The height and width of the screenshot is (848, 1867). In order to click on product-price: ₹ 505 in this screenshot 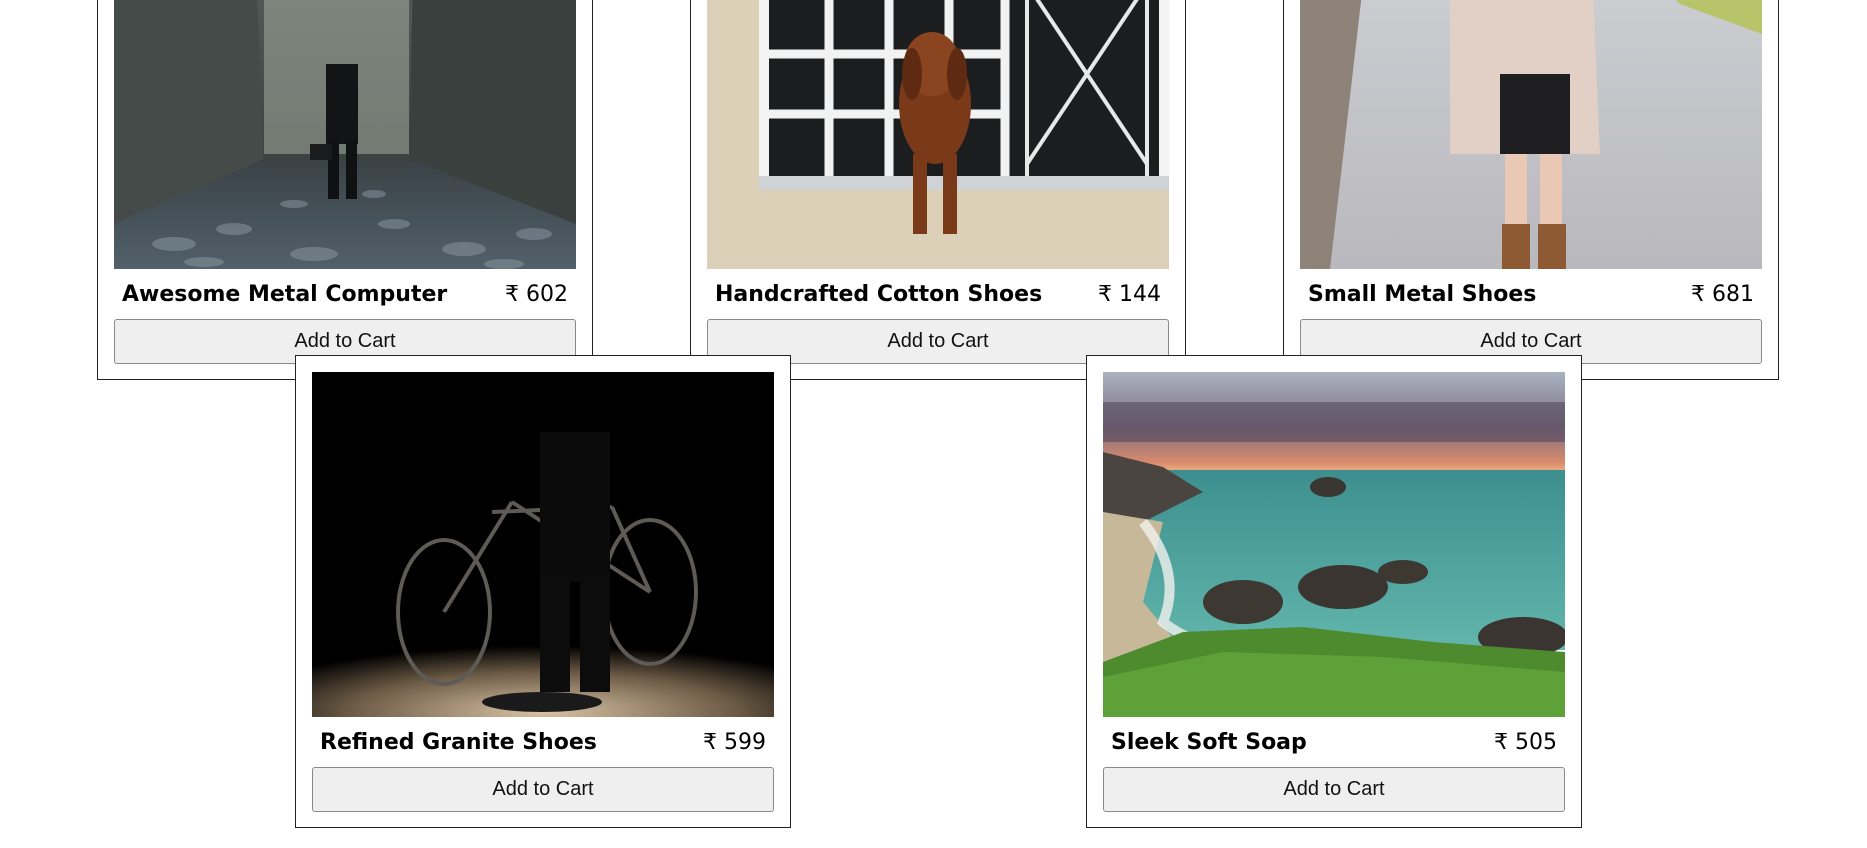, I will do `click(1525, 742)`.